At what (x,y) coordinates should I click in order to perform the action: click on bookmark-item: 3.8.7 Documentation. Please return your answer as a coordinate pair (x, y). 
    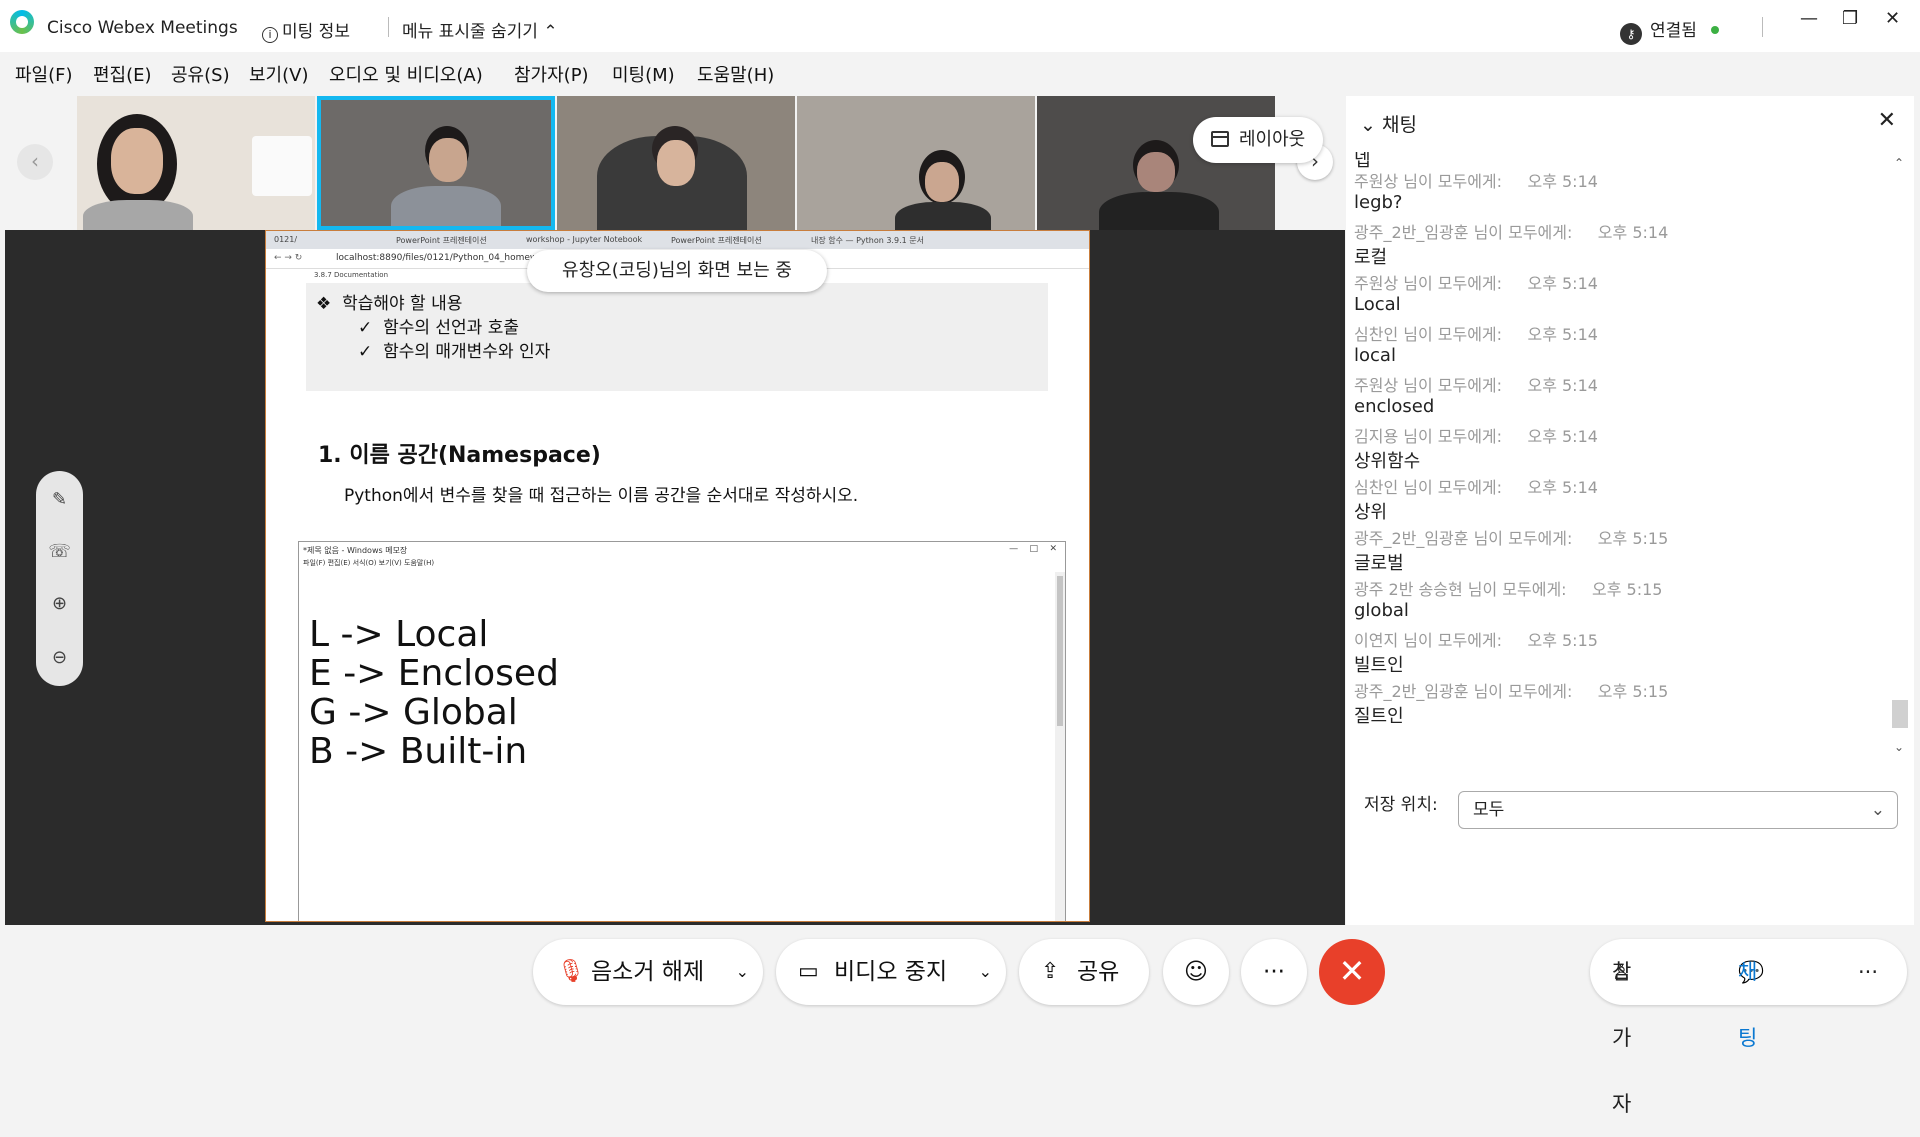
    Looking at the image, I should click on (351, 275).